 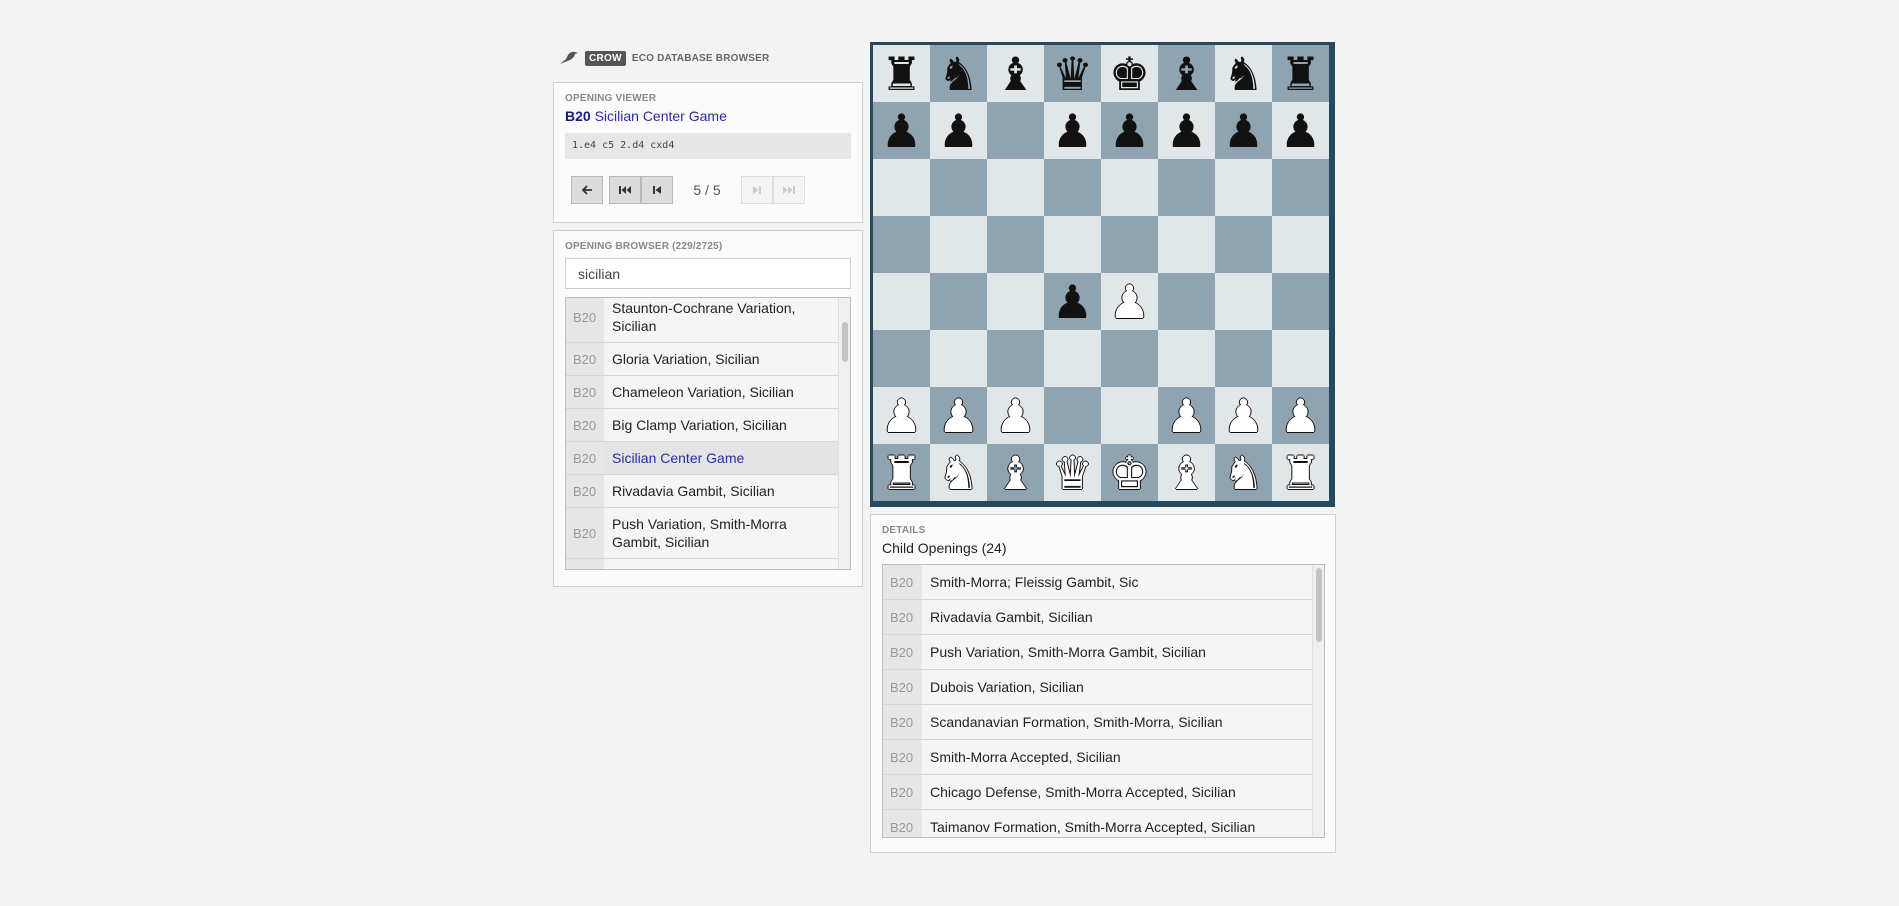 What do you see at coordinates (702, 425) in the screenshot?
I see `opening-list-item: B20 Big Clamp Variation, Sicilian` at bounding box center [702, 425].